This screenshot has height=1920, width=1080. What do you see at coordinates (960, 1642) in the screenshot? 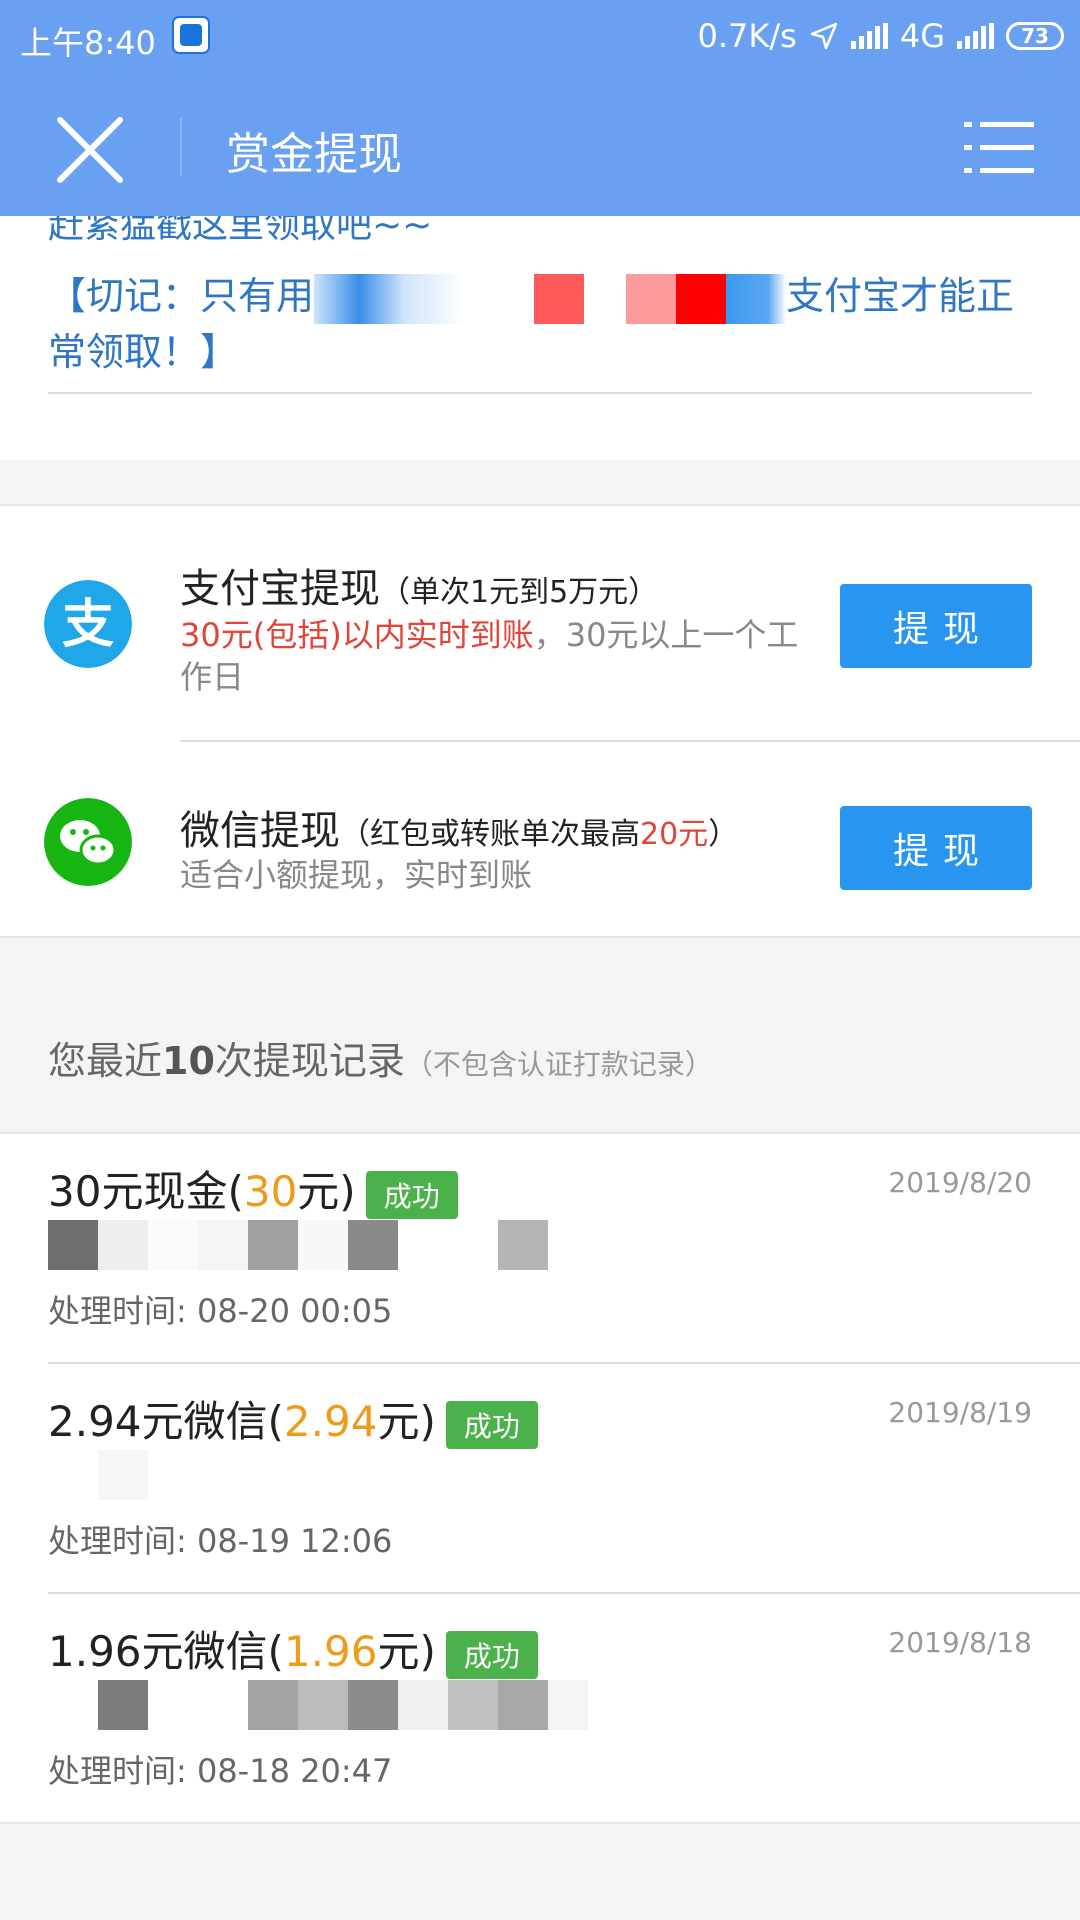
I see `record-date: 2019/8/18` at bounding box center [960, 1642].